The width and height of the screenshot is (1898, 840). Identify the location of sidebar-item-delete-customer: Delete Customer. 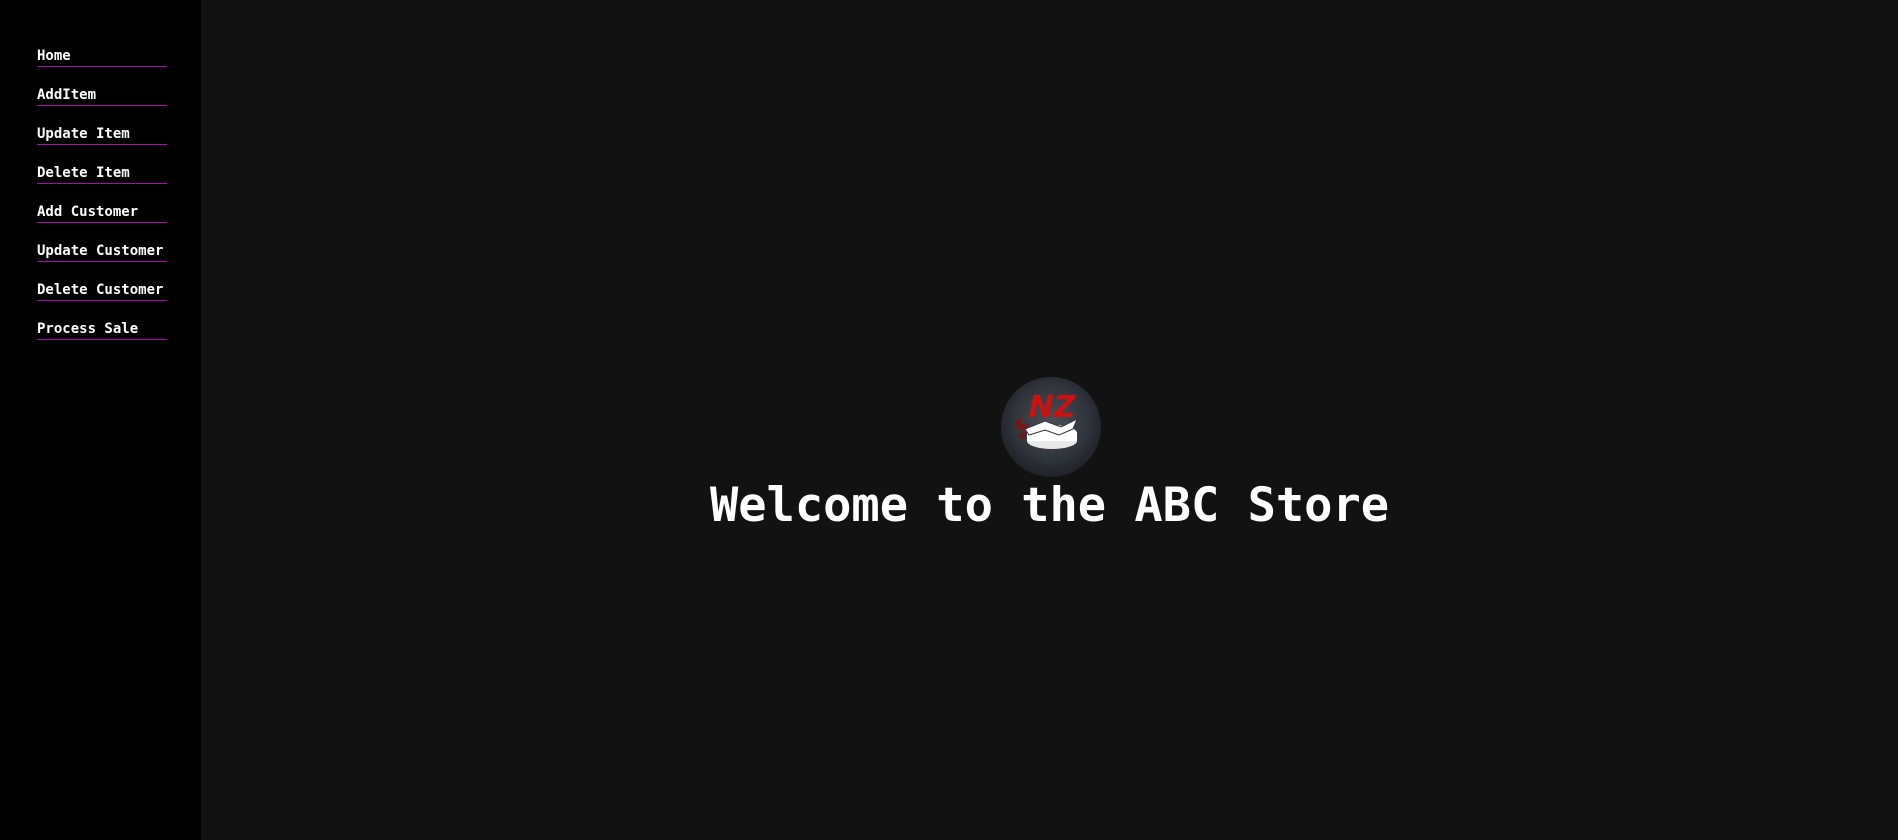
(102, 300).